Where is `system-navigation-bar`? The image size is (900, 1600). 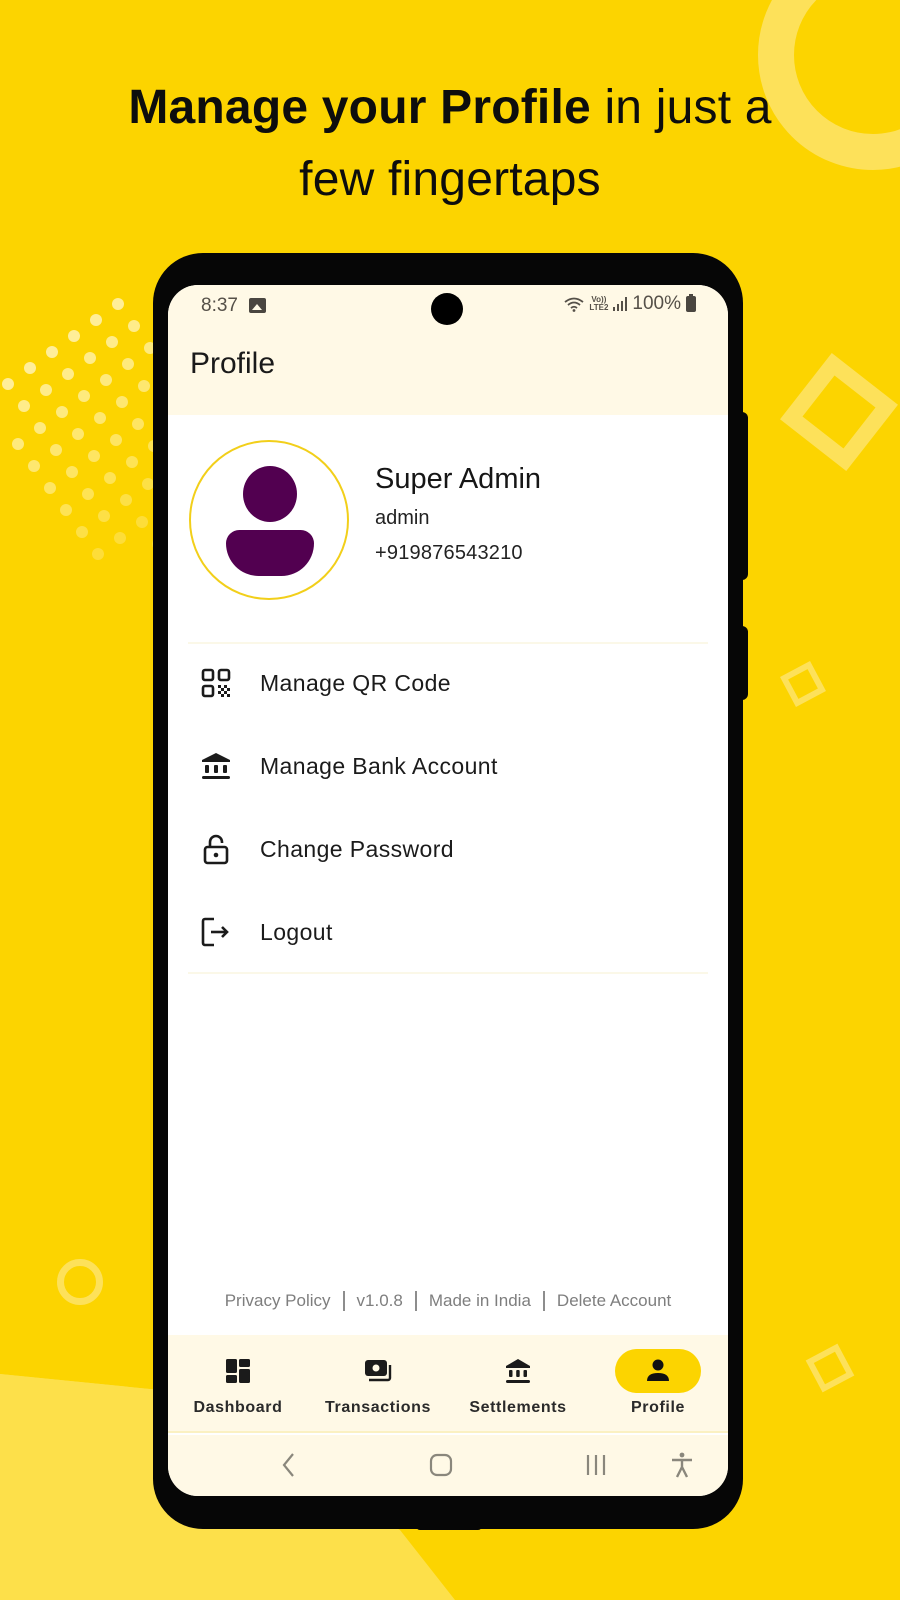
system-navigation-bar is located at coordinates (448, 1465).